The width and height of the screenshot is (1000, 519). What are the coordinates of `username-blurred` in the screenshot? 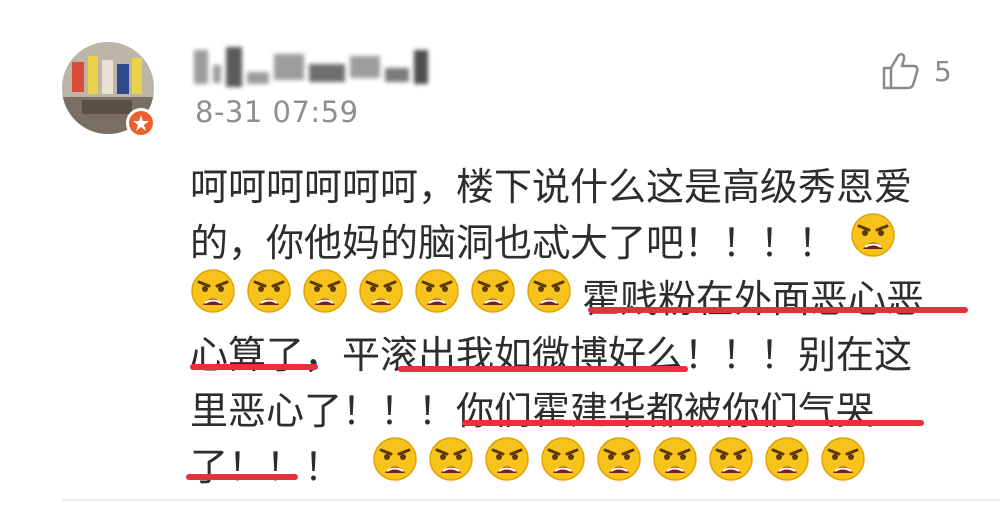 It's located at (311, 67).